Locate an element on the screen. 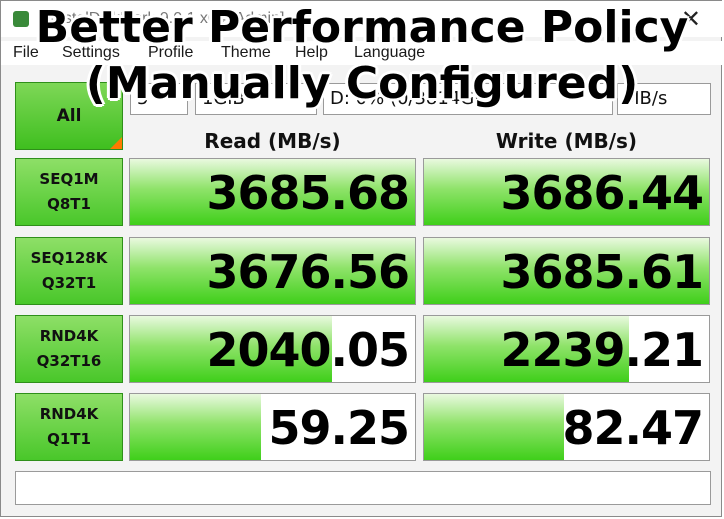 This screenshot has height=519, width=724. write-result-cell: 3686.44 is located at coordinates (566, 192).